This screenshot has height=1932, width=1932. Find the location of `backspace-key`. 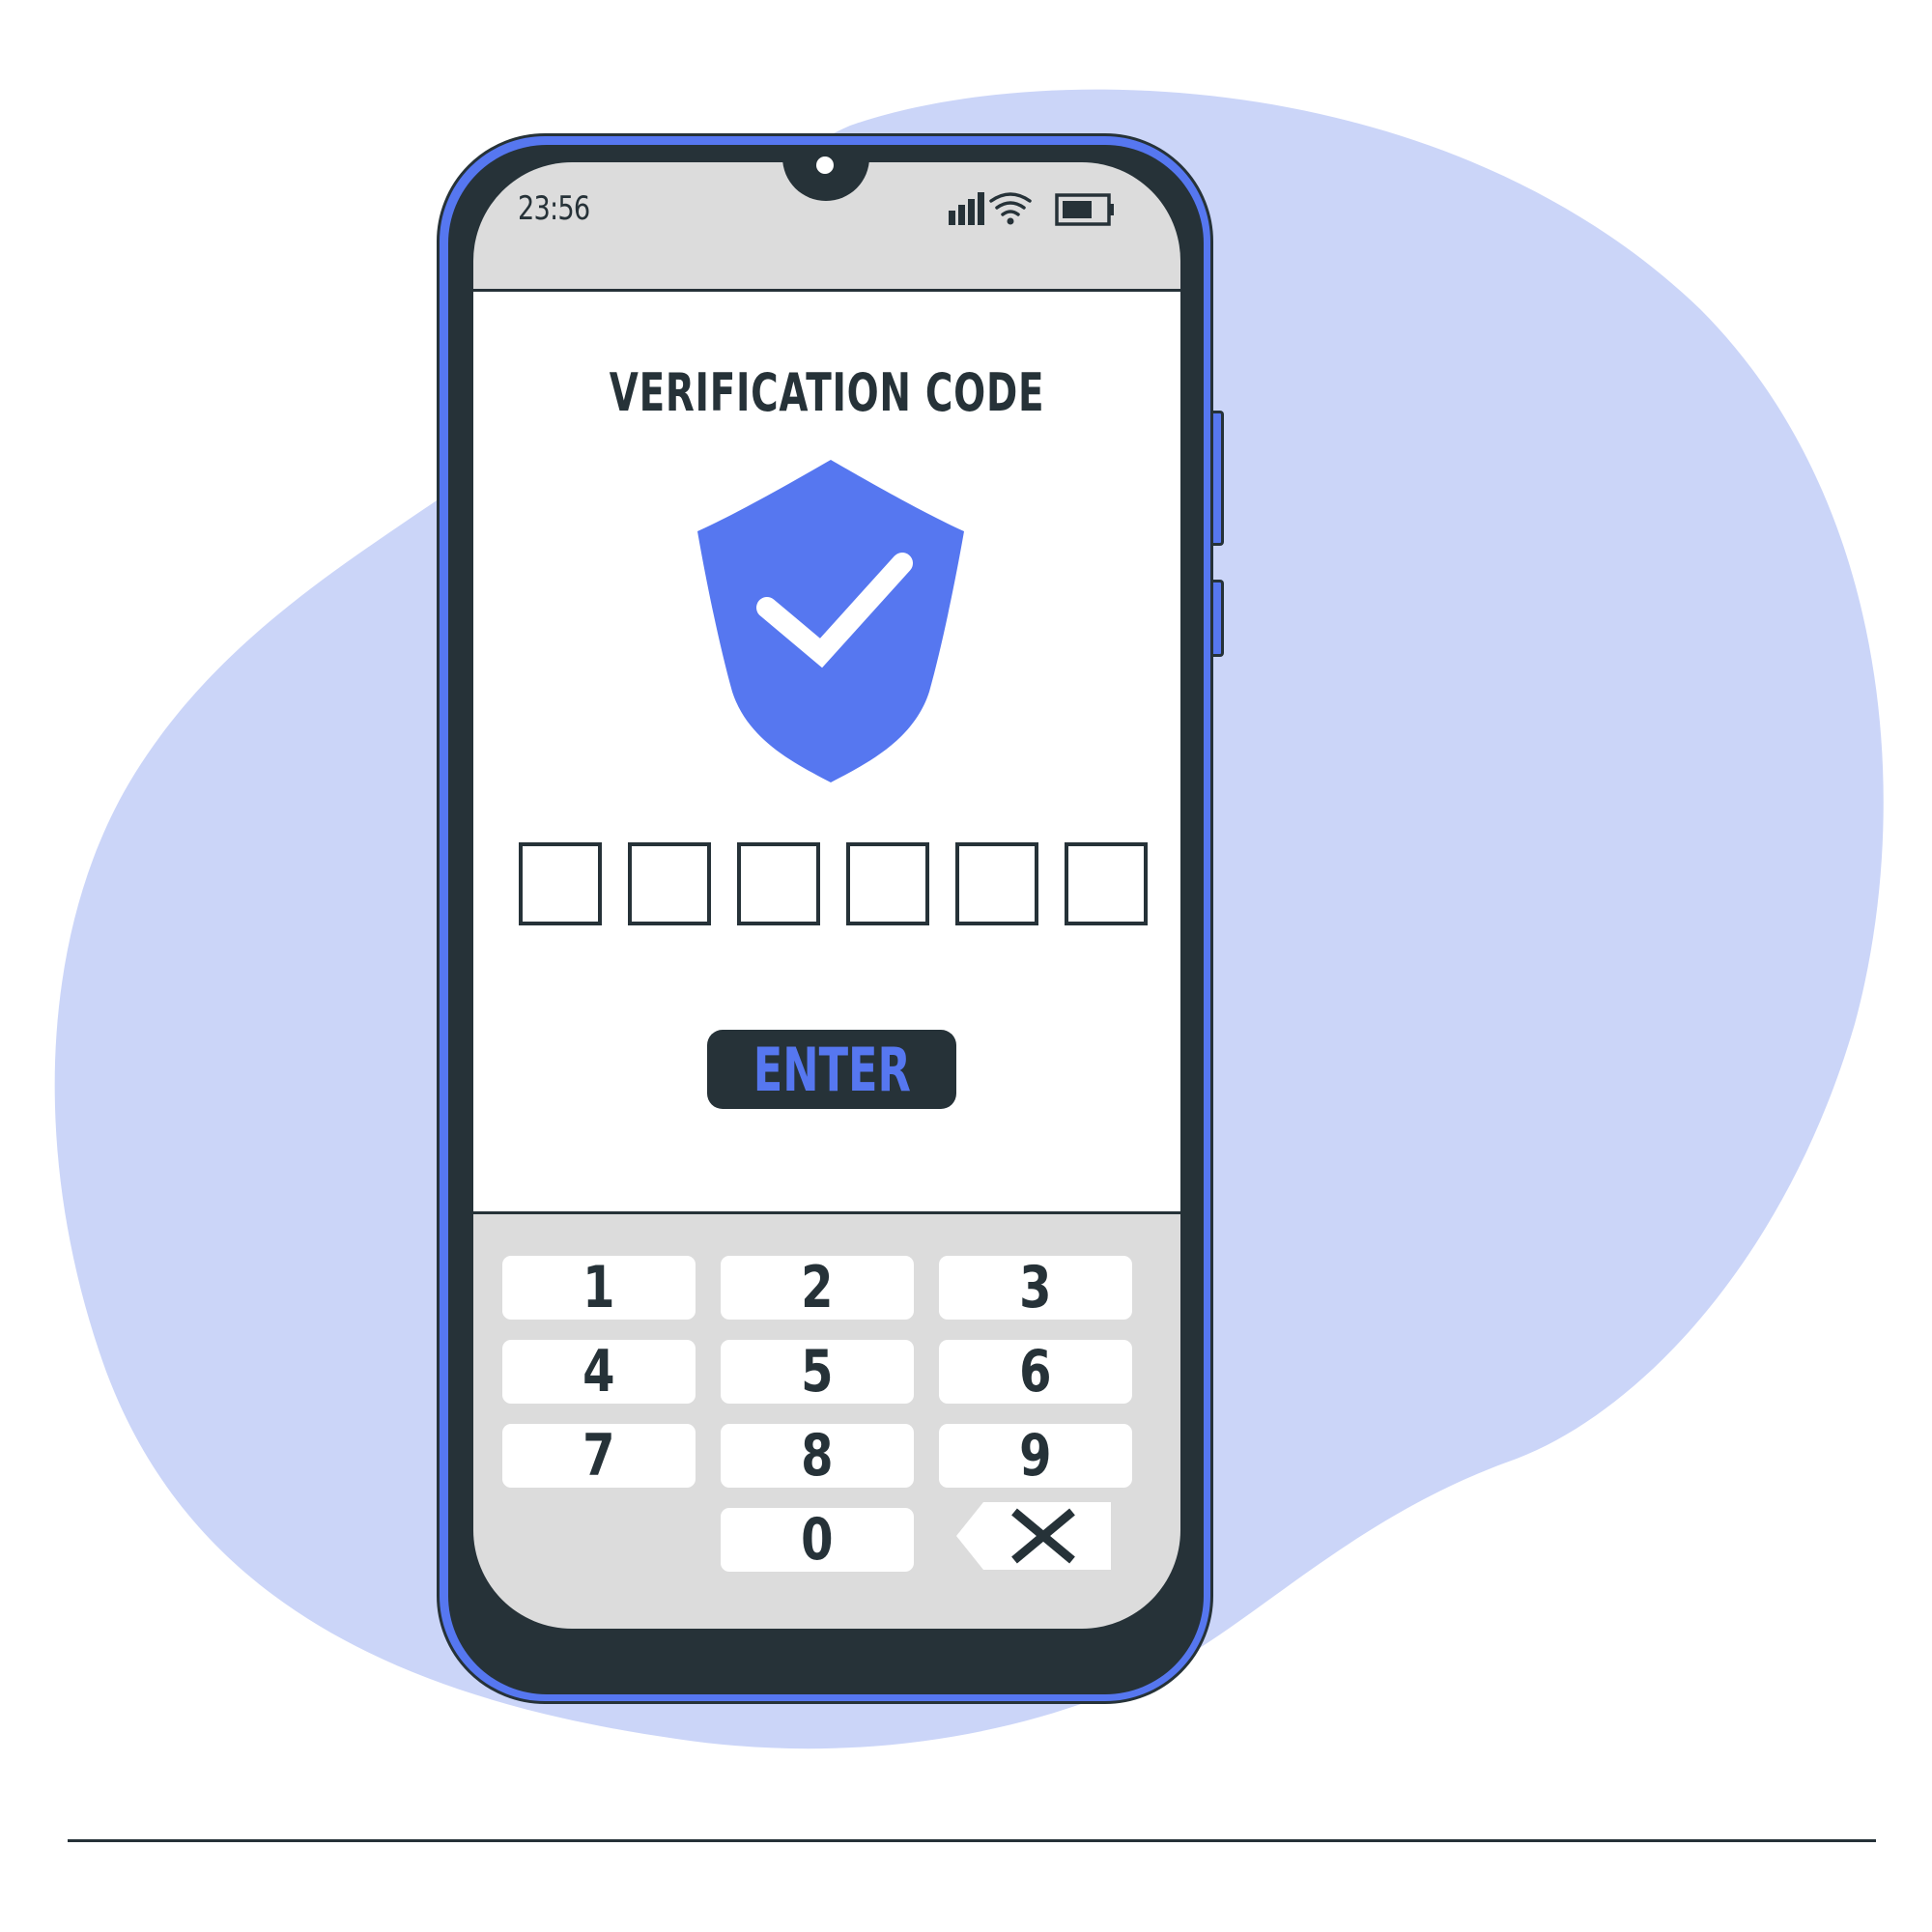

backspace-key is located at coordinates (1033, 1536).